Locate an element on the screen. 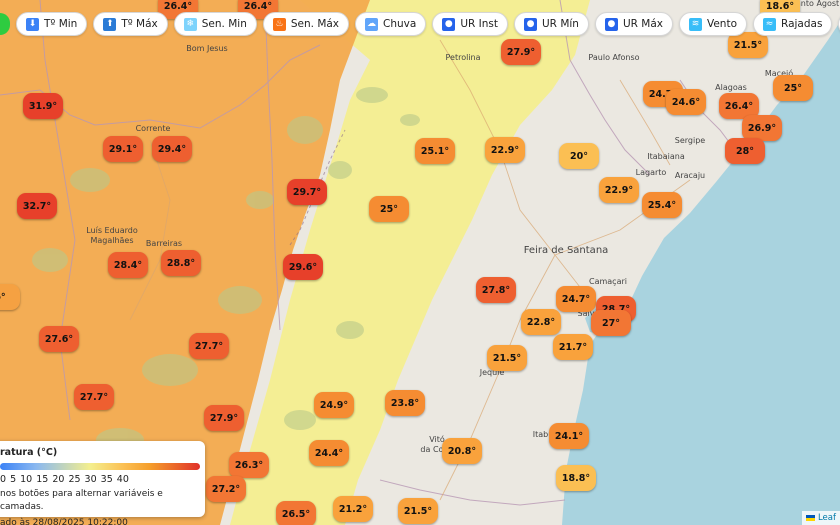 The width and height of the screenshot is (840, 525). temperature-marker: 27° is located at coordinates (611, 323).